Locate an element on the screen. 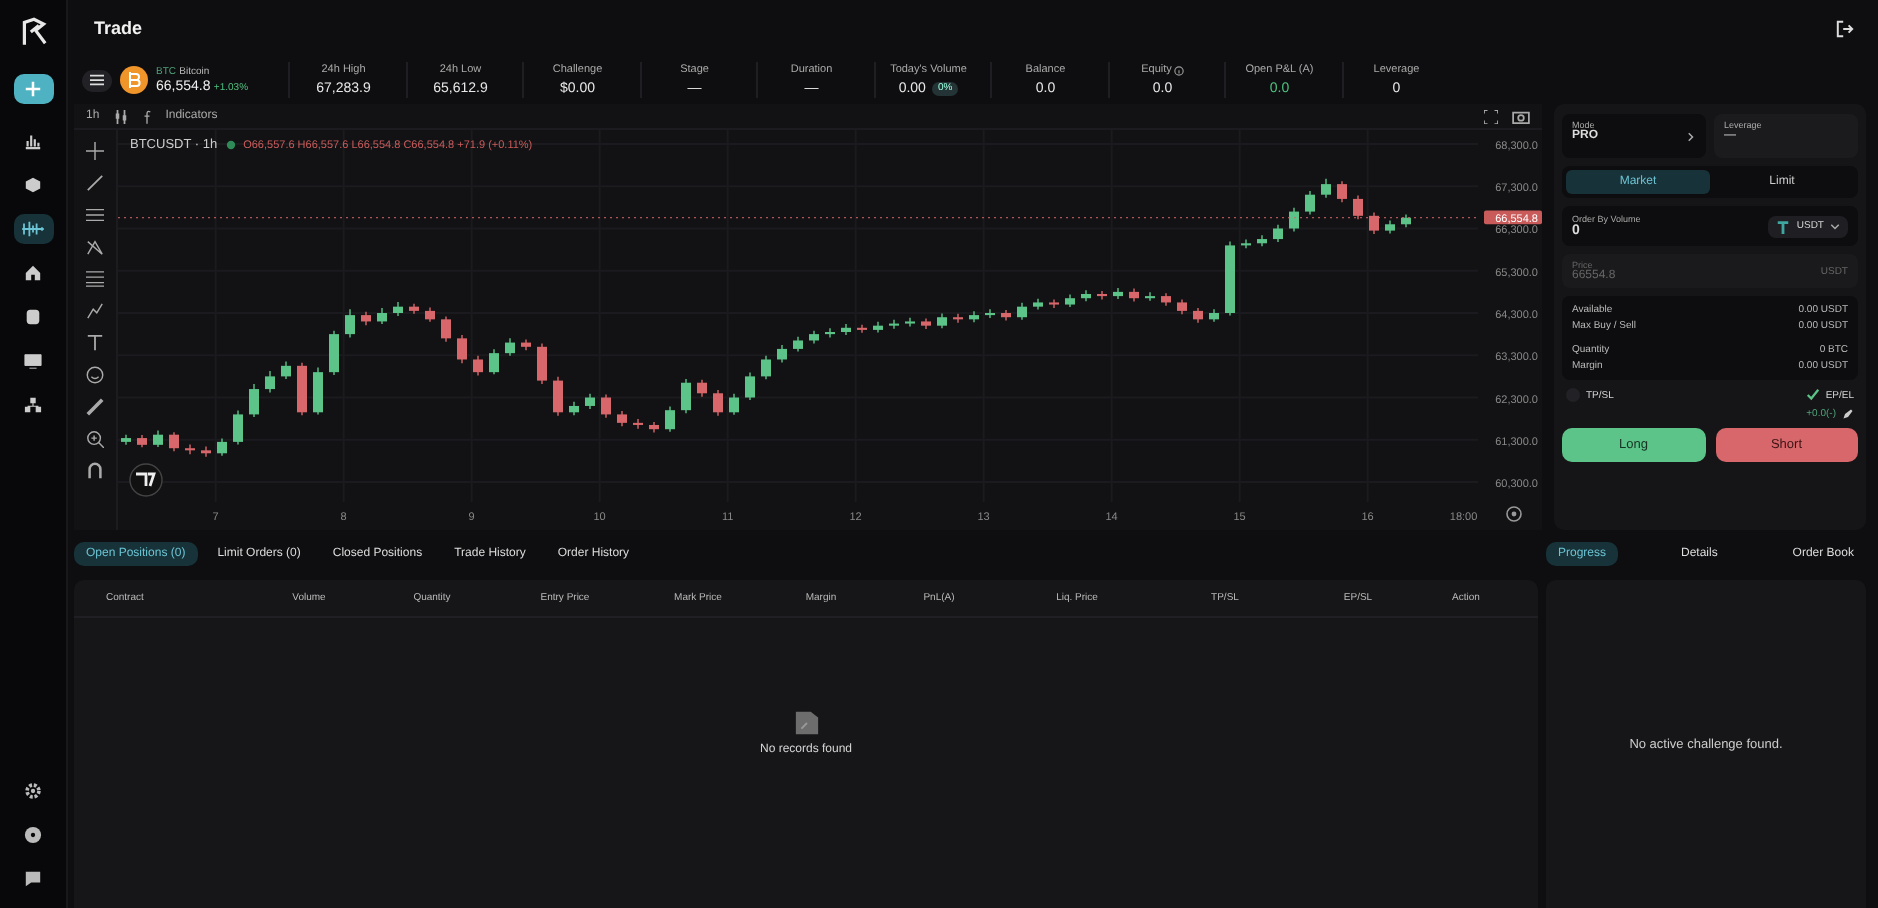 This screenshot has height=908, width=1878. tether-icon is located at coordinates (1783, 226).